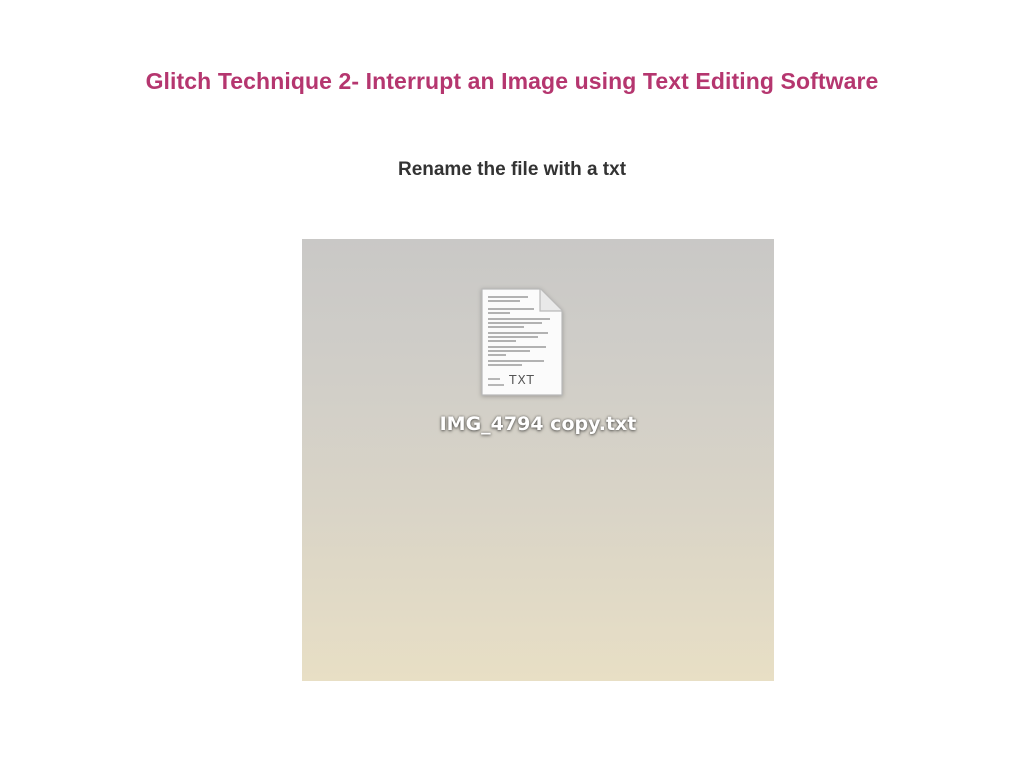  Describe the element at coordinates (512, 169) in the screenshot. I see `slide-subtitle: Rename the file with a txt` at that location.